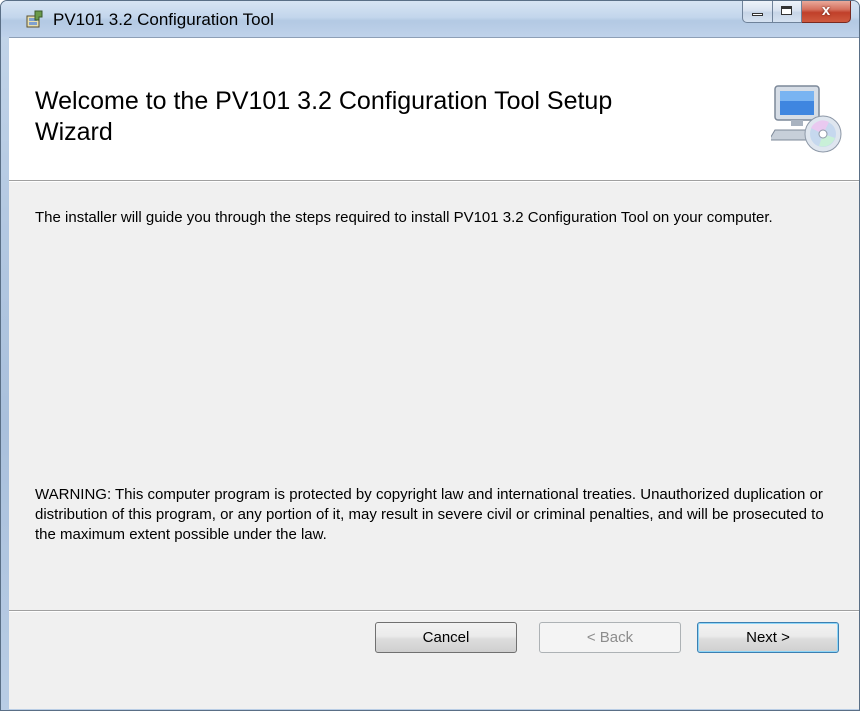 Image resolution: width=860 pixels, height=711 pixels. What do you see at coordinates (163, 19) in the screenshot?
I see `window-title: PV101 3.2 Configuration Tool` at bounding box center [163, 19].